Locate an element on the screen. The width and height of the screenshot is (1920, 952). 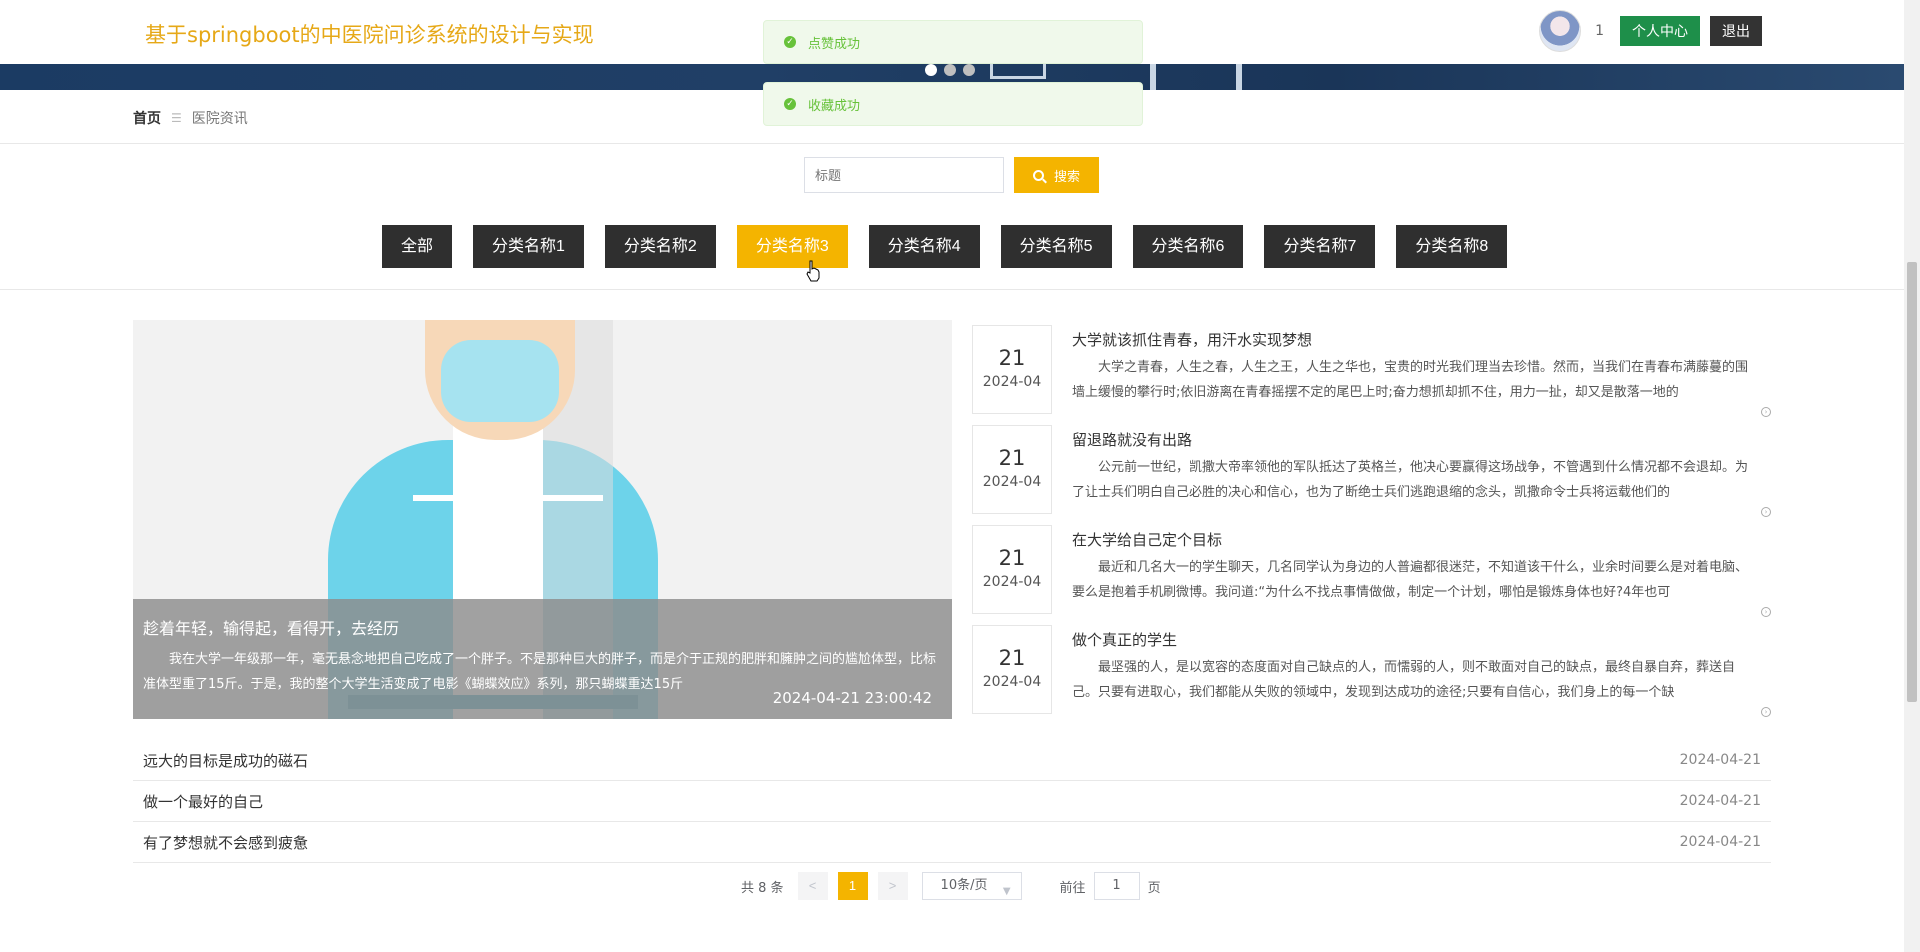
search-button: 搜索 is located at coordinates (1056, 175).